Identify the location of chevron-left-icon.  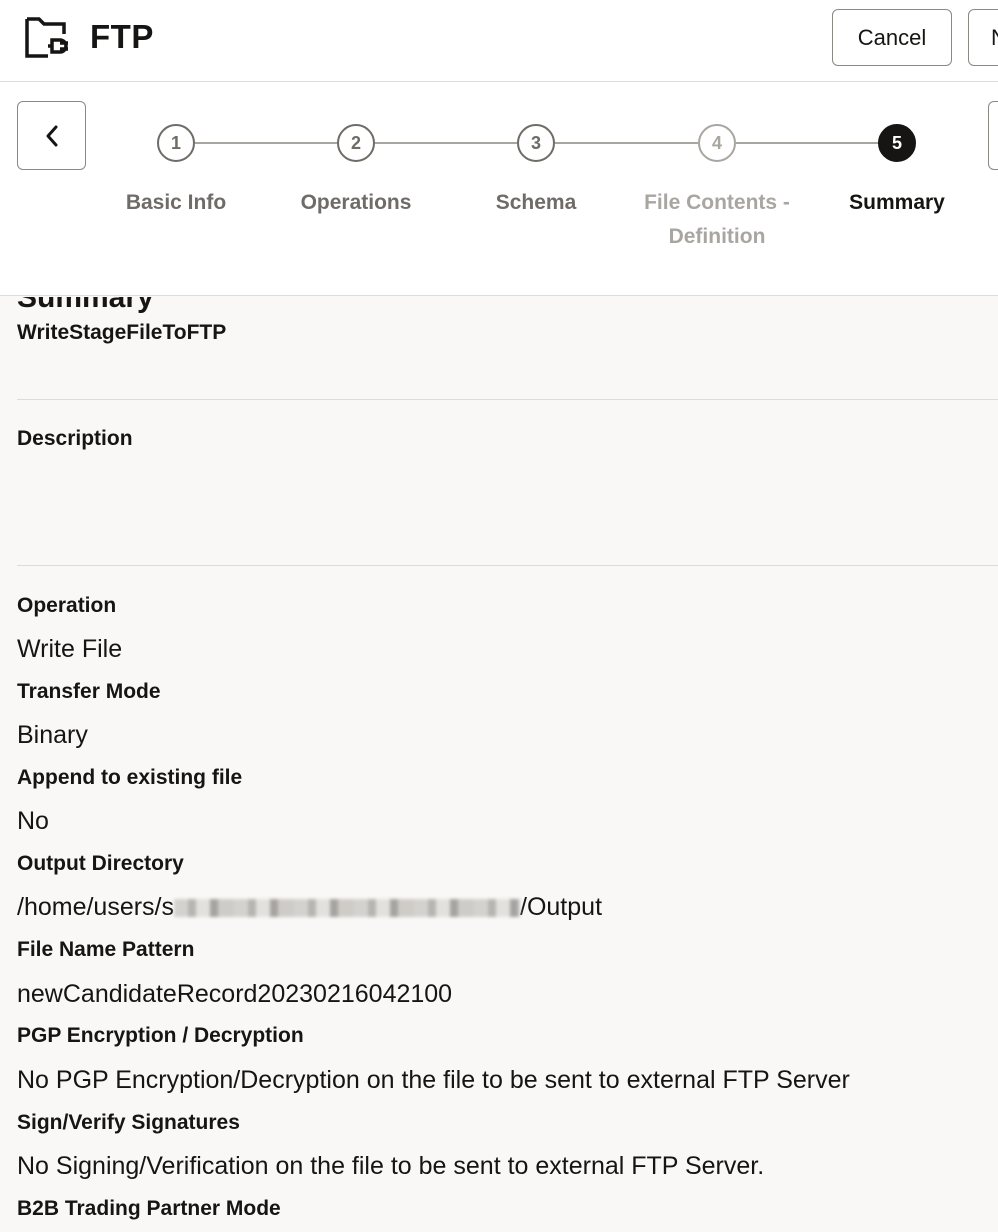
(52, 136).